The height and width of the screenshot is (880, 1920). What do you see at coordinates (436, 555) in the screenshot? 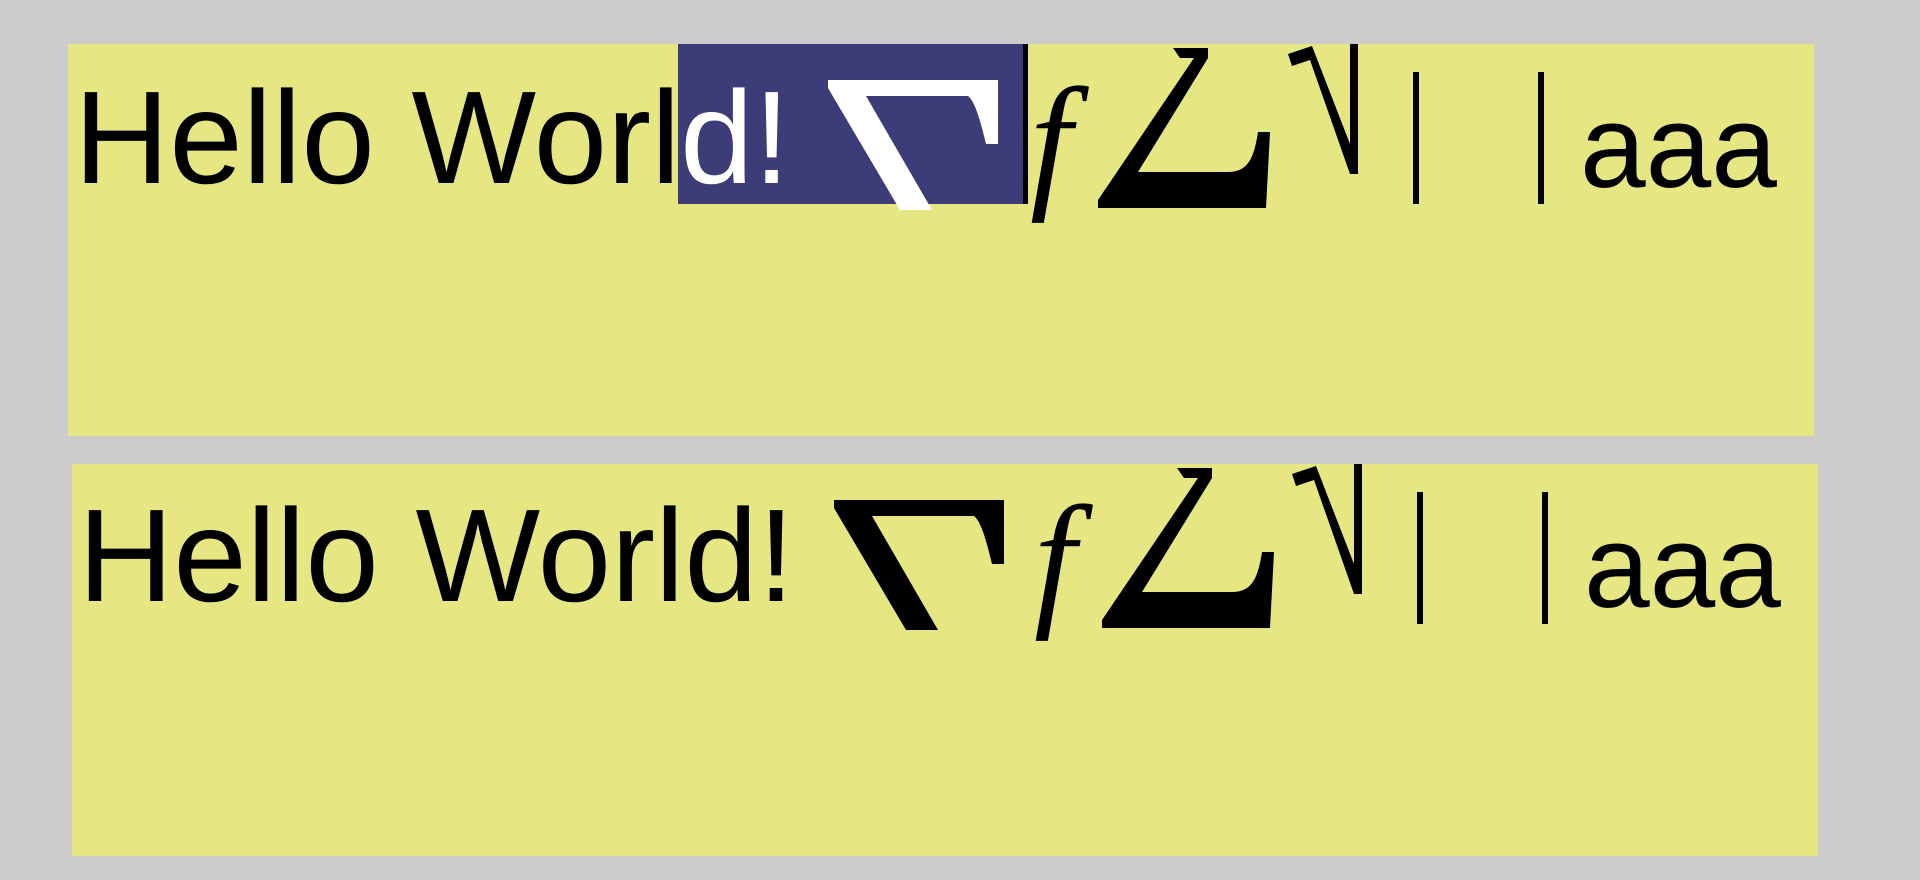
I see `text-hello-world: Hello World!` at bounding box center [436, 555].